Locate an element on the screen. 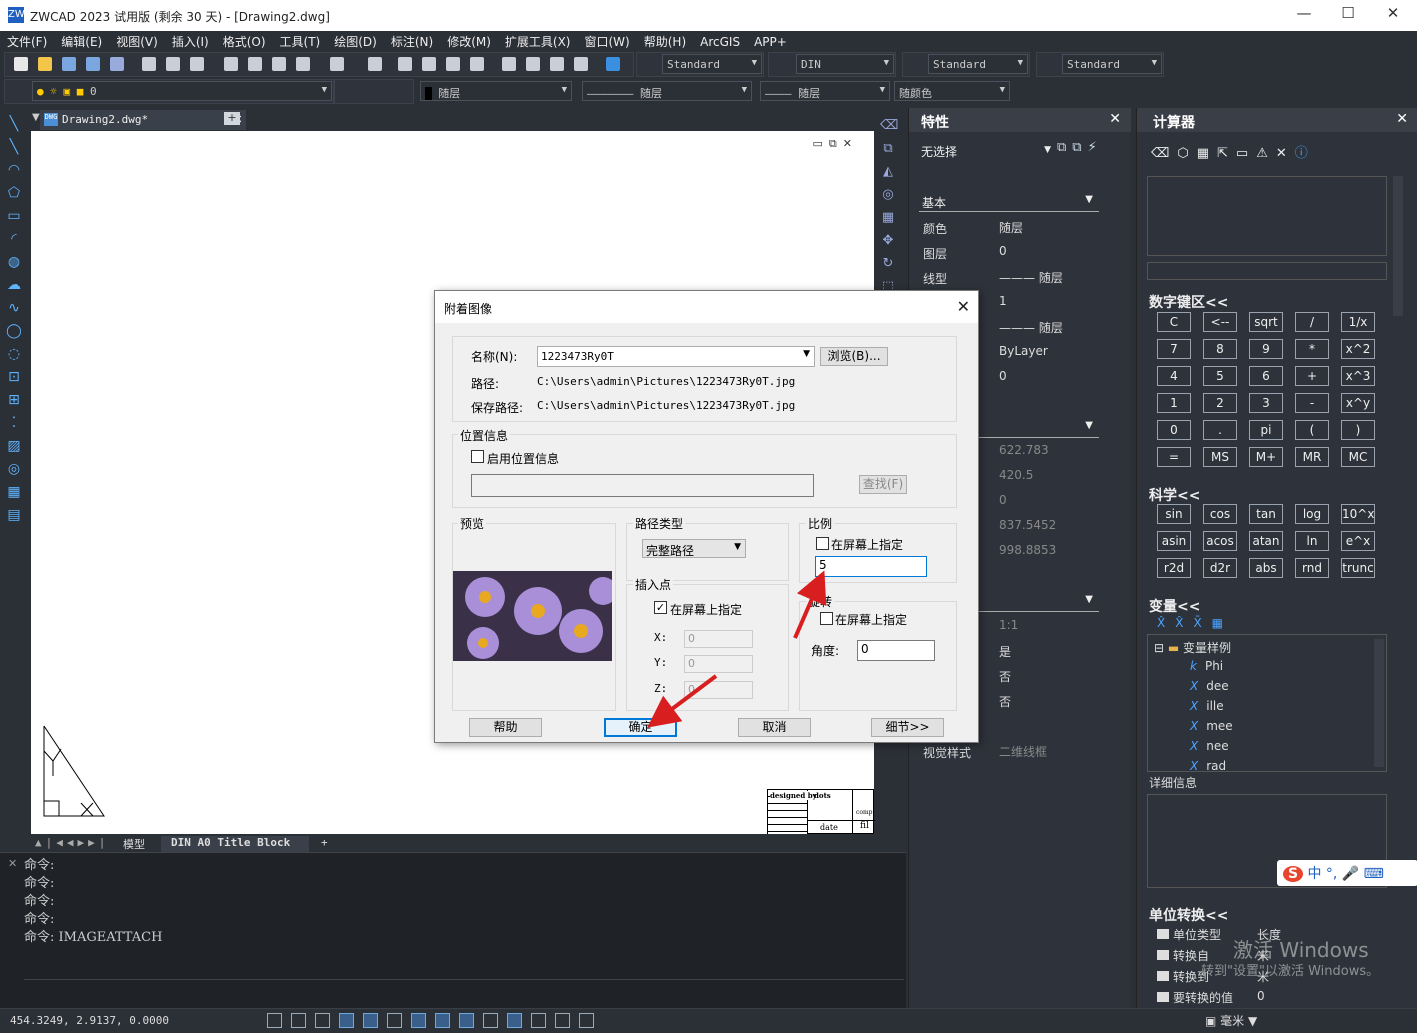  osnap-icon is located at coordinates (370, 1020).